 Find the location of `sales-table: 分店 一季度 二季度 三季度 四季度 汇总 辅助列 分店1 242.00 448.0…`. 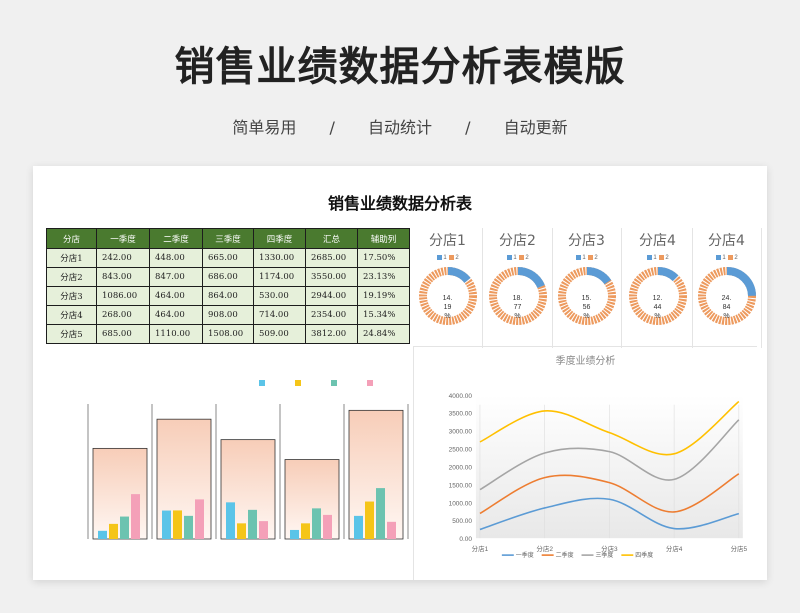

sales-table: 分店 一季度 二季度 三季度 四季度 汇总 辅助列 分店1 242.00 448.0… is located at coordinates (228, 286).